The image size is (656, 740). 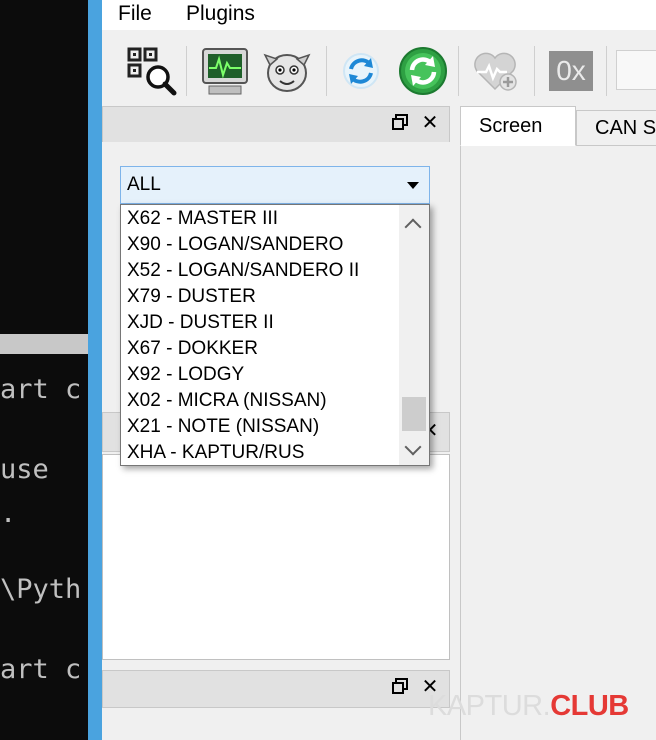 What do you see at coordinates (414, 414) in the screenshot?
I see `scrollbar-thumb` at bounding box center [414, 414].